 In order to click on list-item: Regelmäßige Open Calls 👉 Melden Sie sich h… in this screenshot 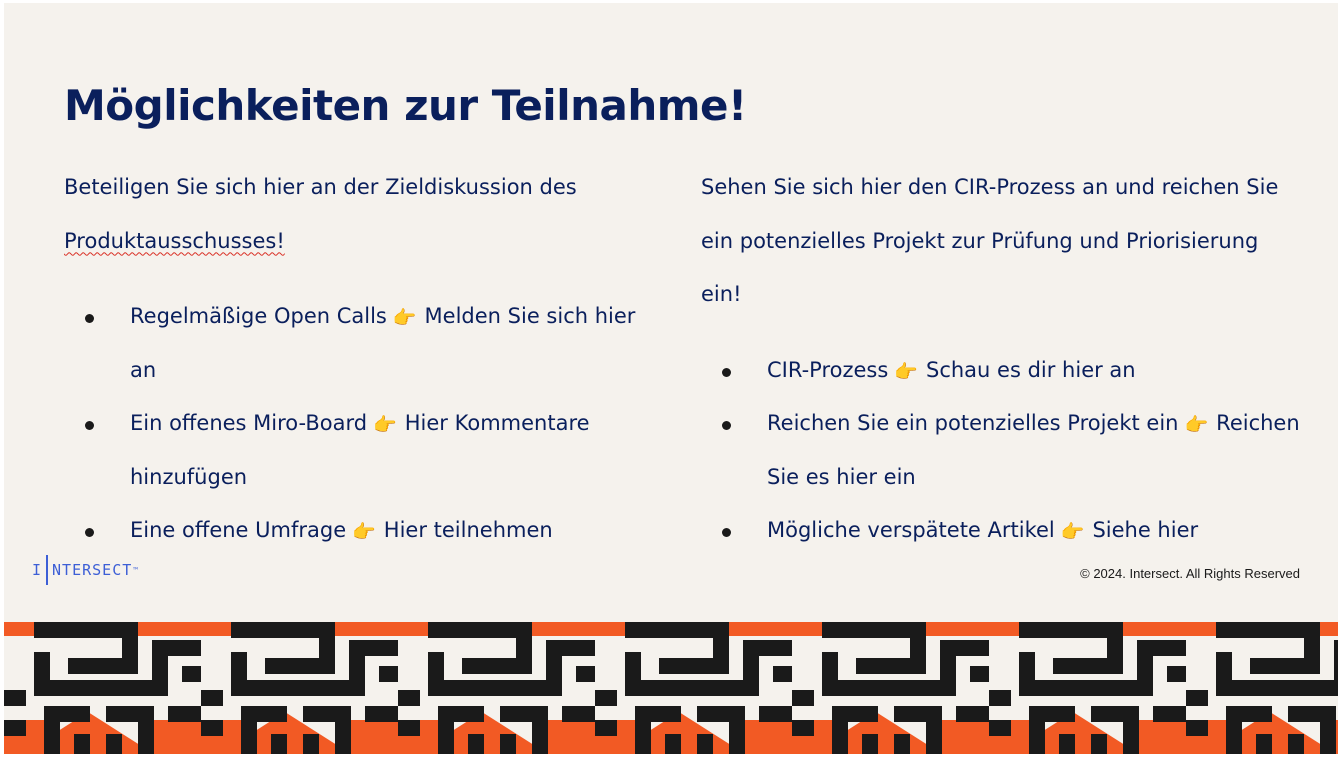, I will do `click(354, 343)`.